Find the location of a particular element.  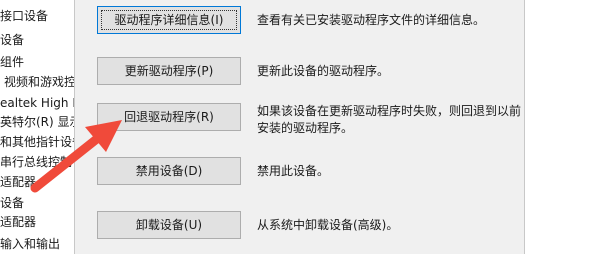

focus-ring is located at coordinates (169, 20).